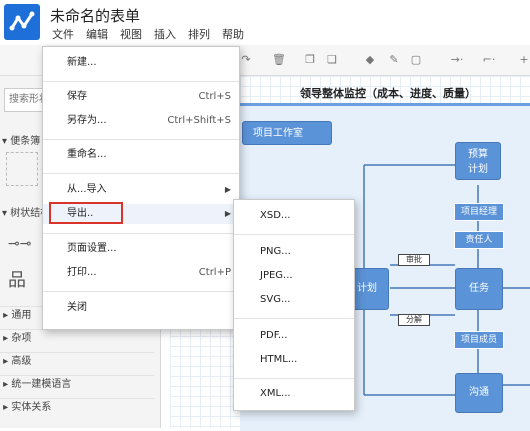  I want to click on node-budget-plan: 预算 计划, so click(478, 161).